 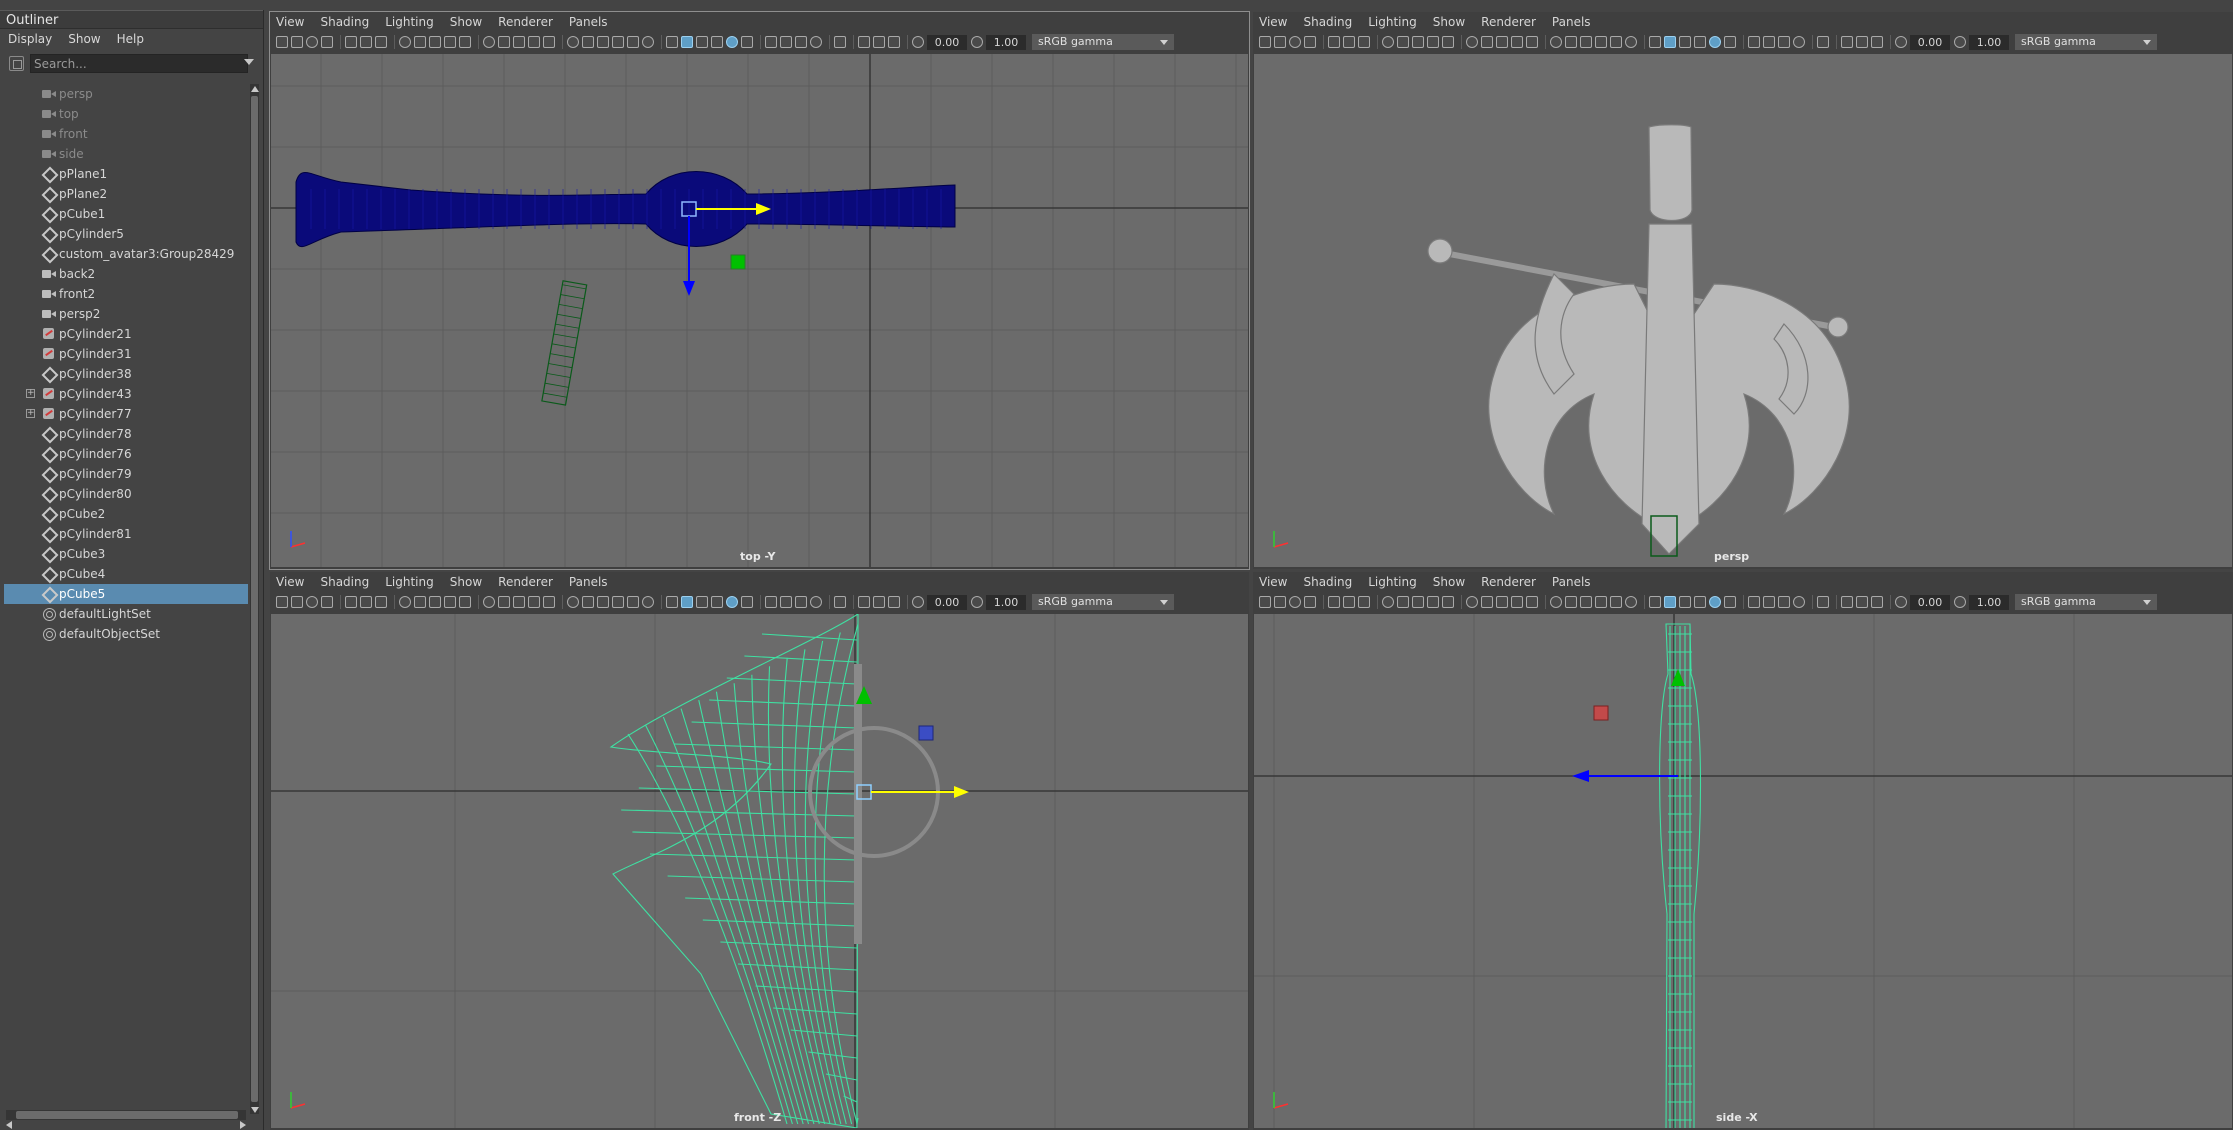 What do you see at coordinates (126, 634) in the screenshot?
I see `outliner-item-defaultobjectset: defaultObjectSet` at bounding box center [126, 634].